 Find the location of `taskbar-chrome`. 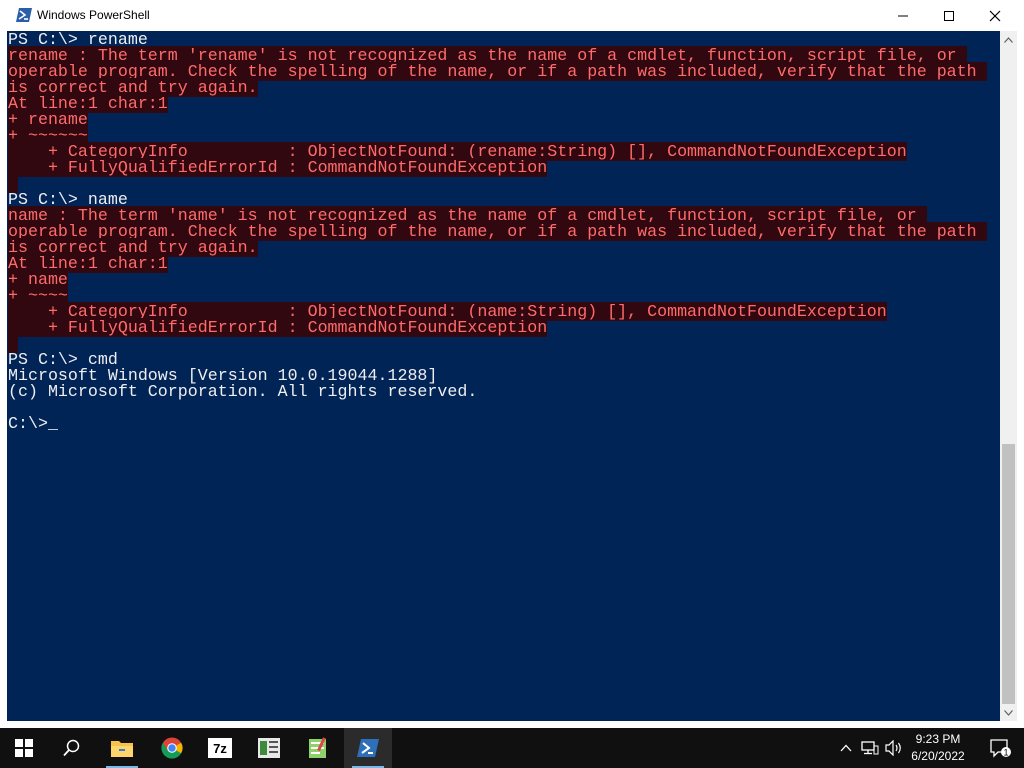

taskbar-chrome is located at coordinates (172, 748).